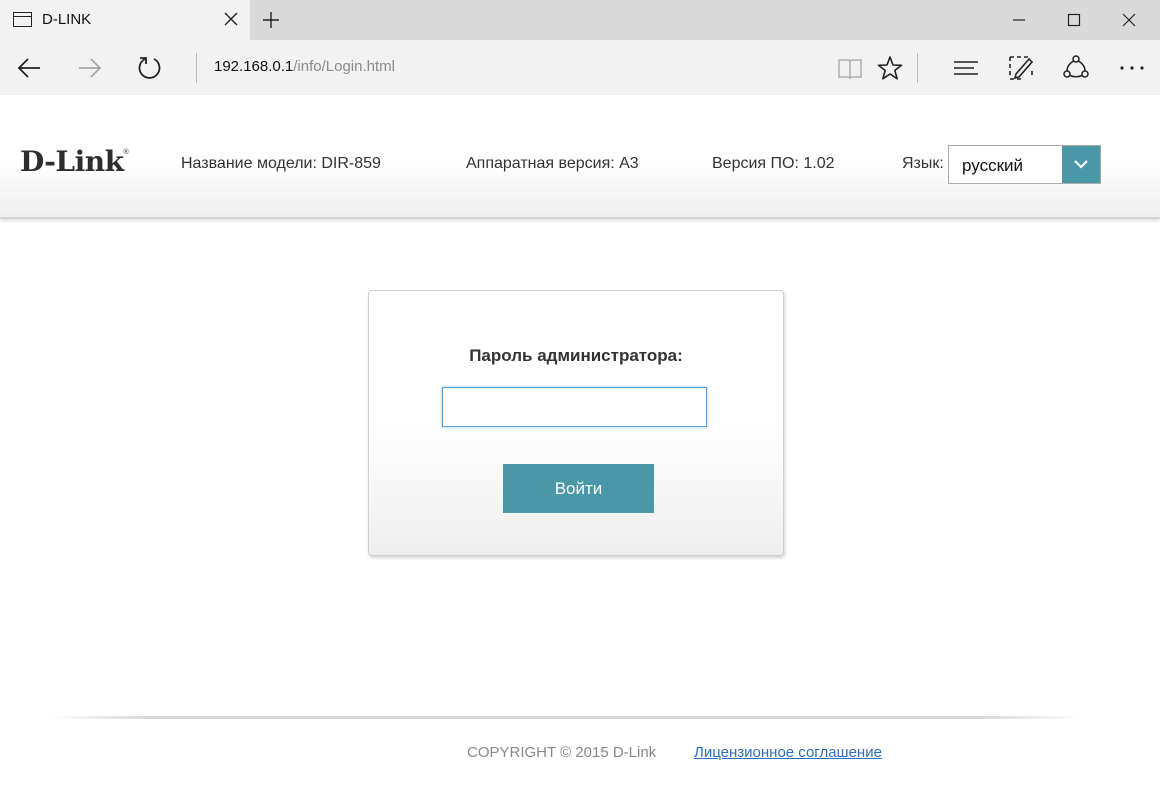  I want to click on maximize-icon, so click(1074, 20).